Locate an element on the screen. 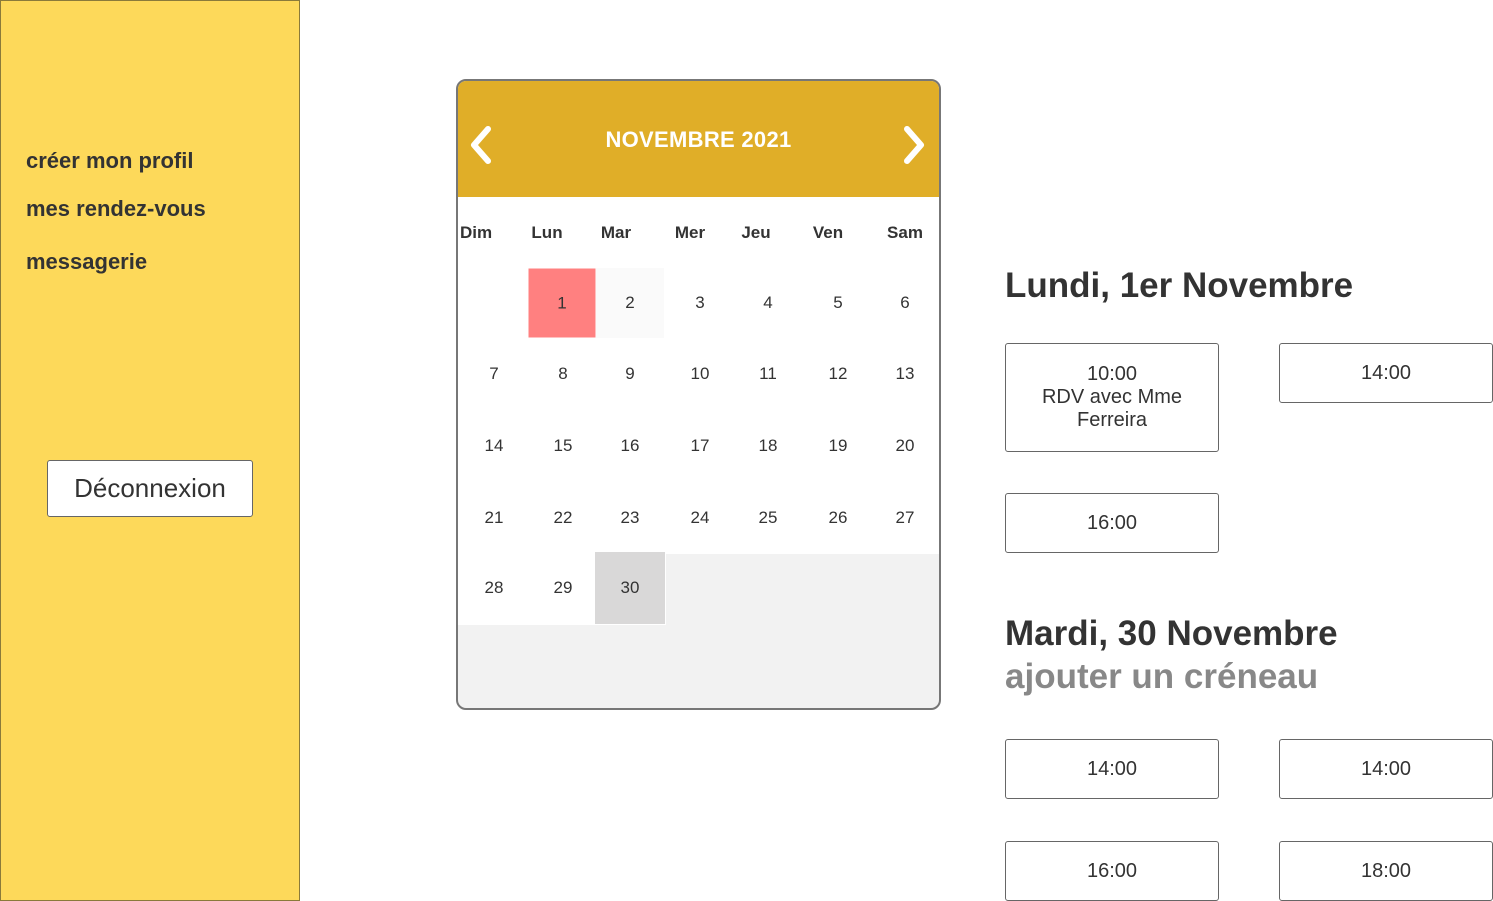 The image size is (1493, 901). calendar-day: 18 is located at coordinates (768, 446).